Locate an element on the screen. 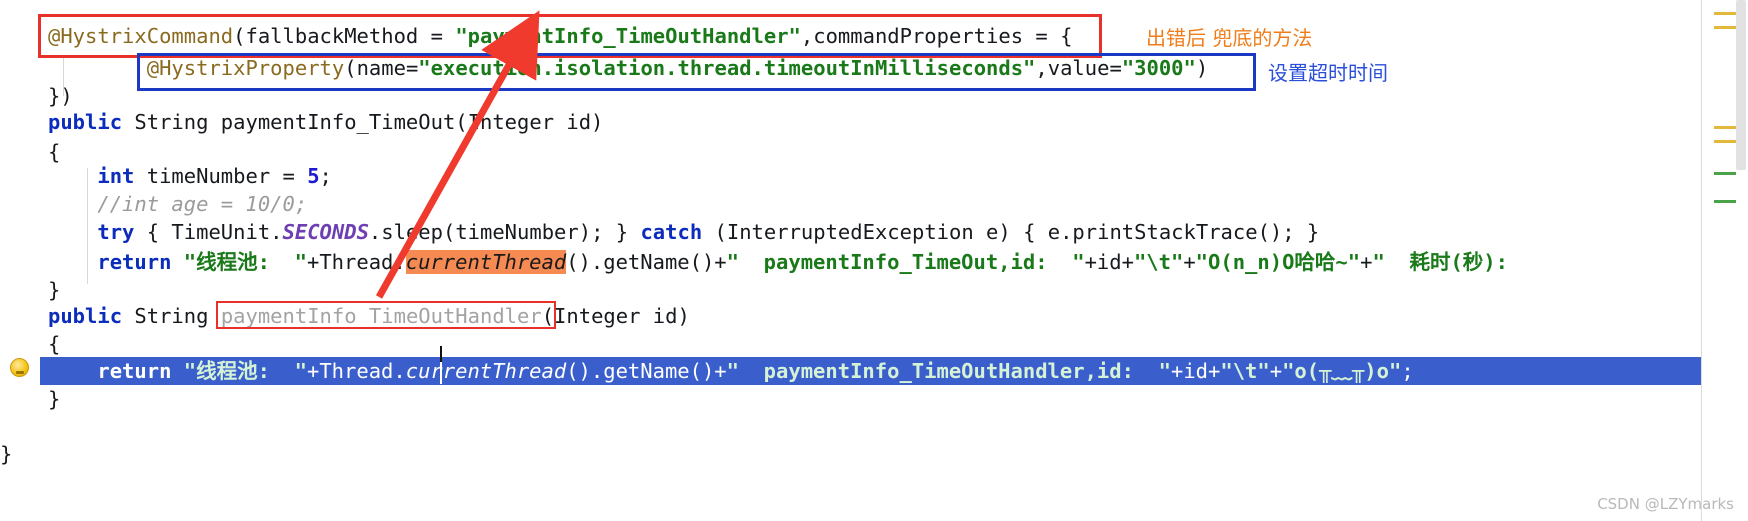 Image resolution: width=1748 pixels, height=521 pixels. line-handler-signature-token-0: public is located at coordinates (85, 316).